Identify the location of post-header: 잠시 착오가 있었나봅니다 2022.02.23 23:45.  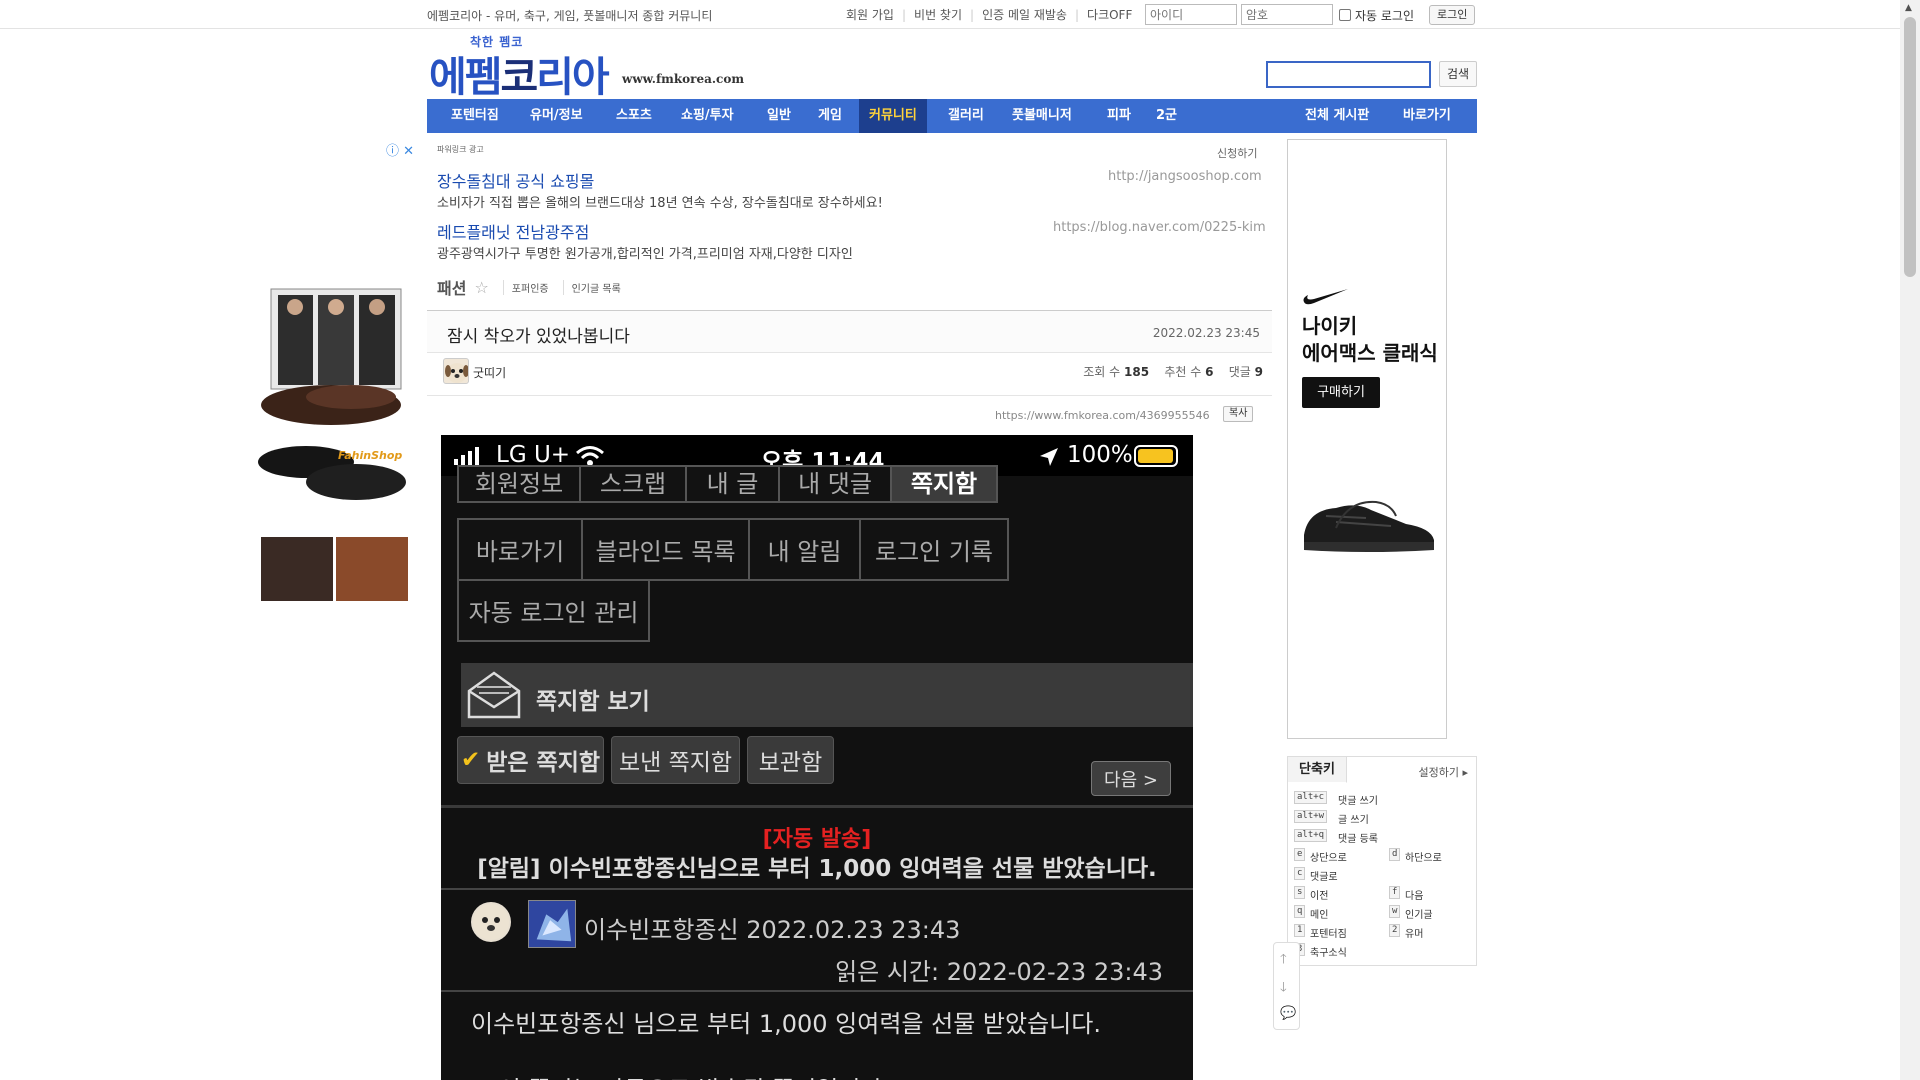
(849, 331).